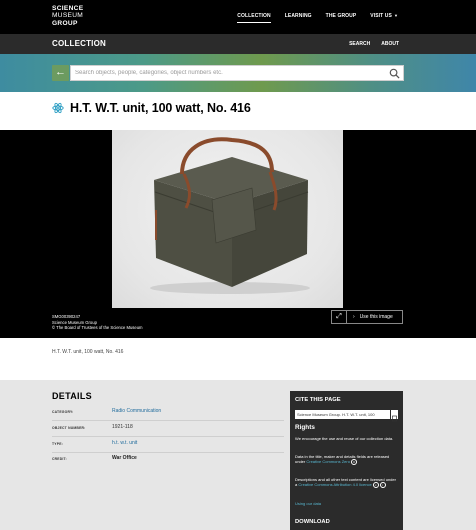  What do you see at coordinates (305, 427) in the screenshot?
I see `rights-heading: Rights` at bounding box center [305, 427].